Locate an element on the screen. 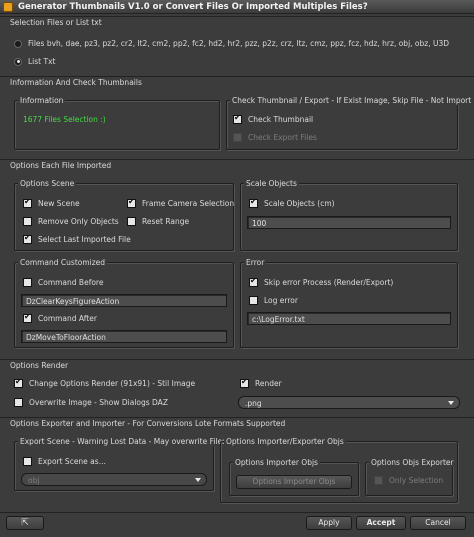  select-last-row: Select Last Imported File is located at coordinates (77, 238).